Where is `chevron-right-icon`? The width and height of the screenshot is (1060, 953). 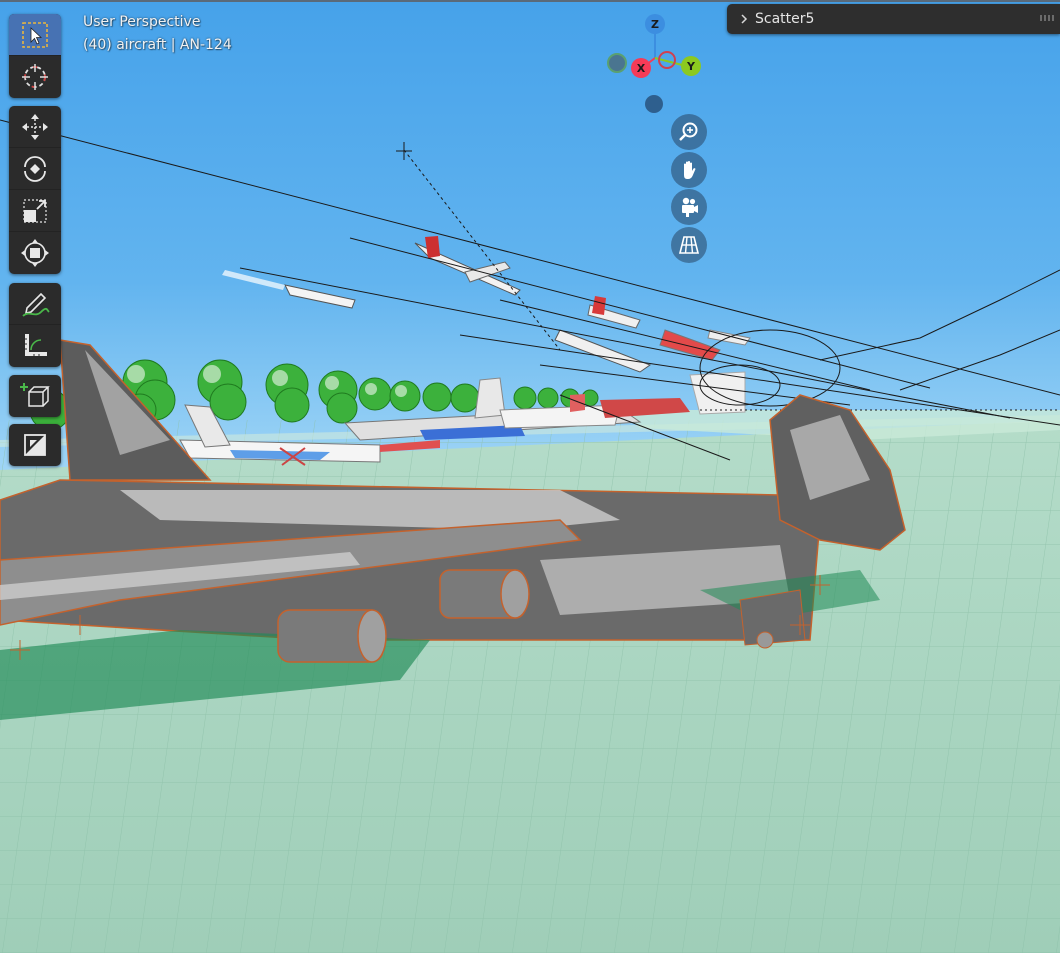
chevron-right-icon is located at coordinates (744, 19).